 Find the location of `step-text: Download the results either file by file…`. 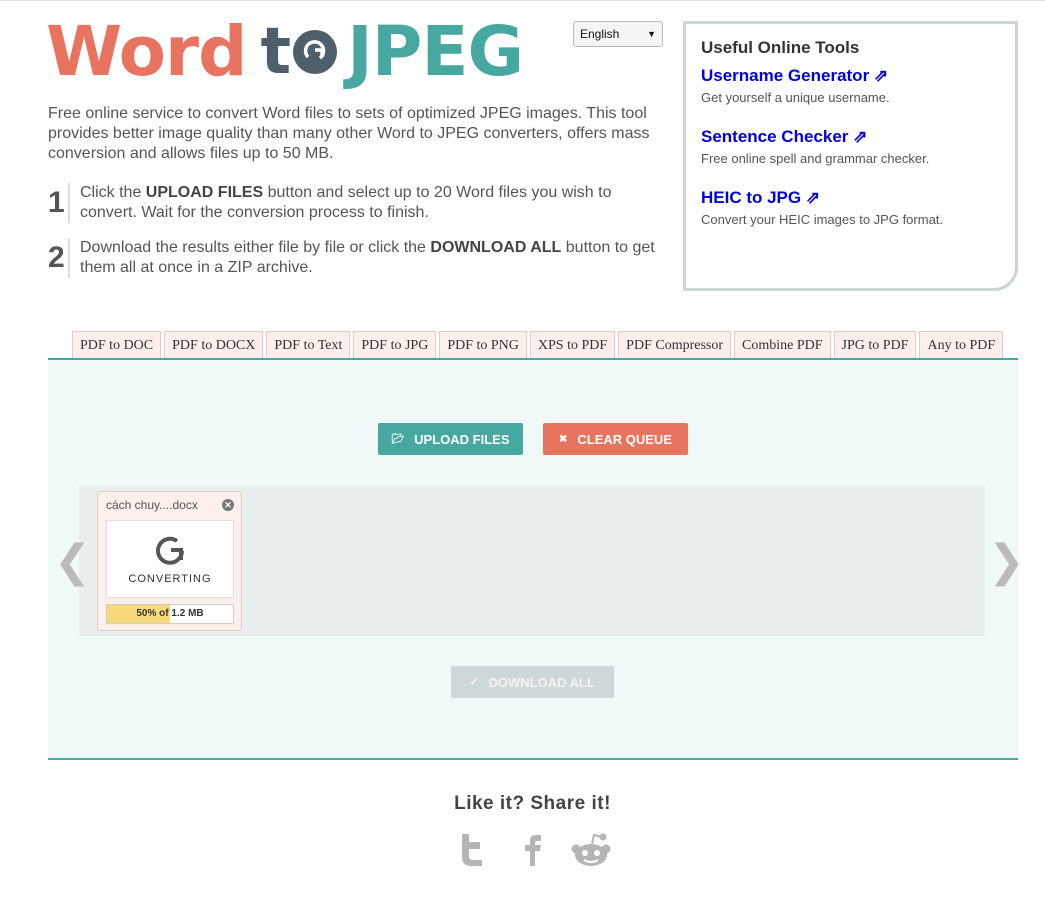

step-text: Download the results either file by file… is located at coordinates (367, 257).